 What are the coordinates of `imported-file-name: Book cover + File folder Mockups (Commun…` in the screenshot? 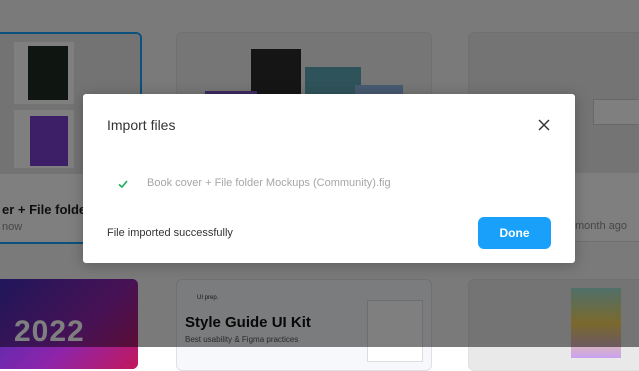 It's located at (269, 183).